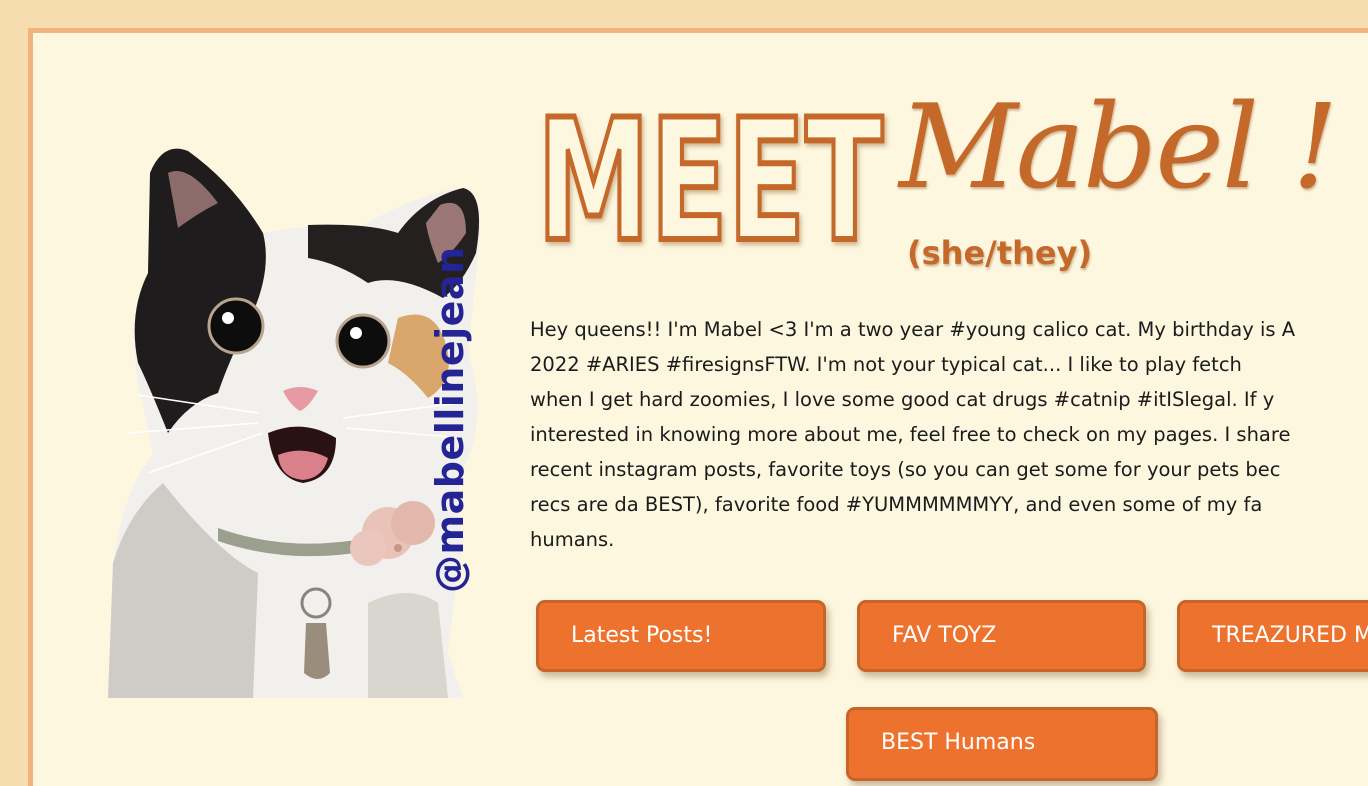 Image resolution: width=1368 pixels, height=786 pixels. I want to click on title-meet: MEET, so click(710, 167).